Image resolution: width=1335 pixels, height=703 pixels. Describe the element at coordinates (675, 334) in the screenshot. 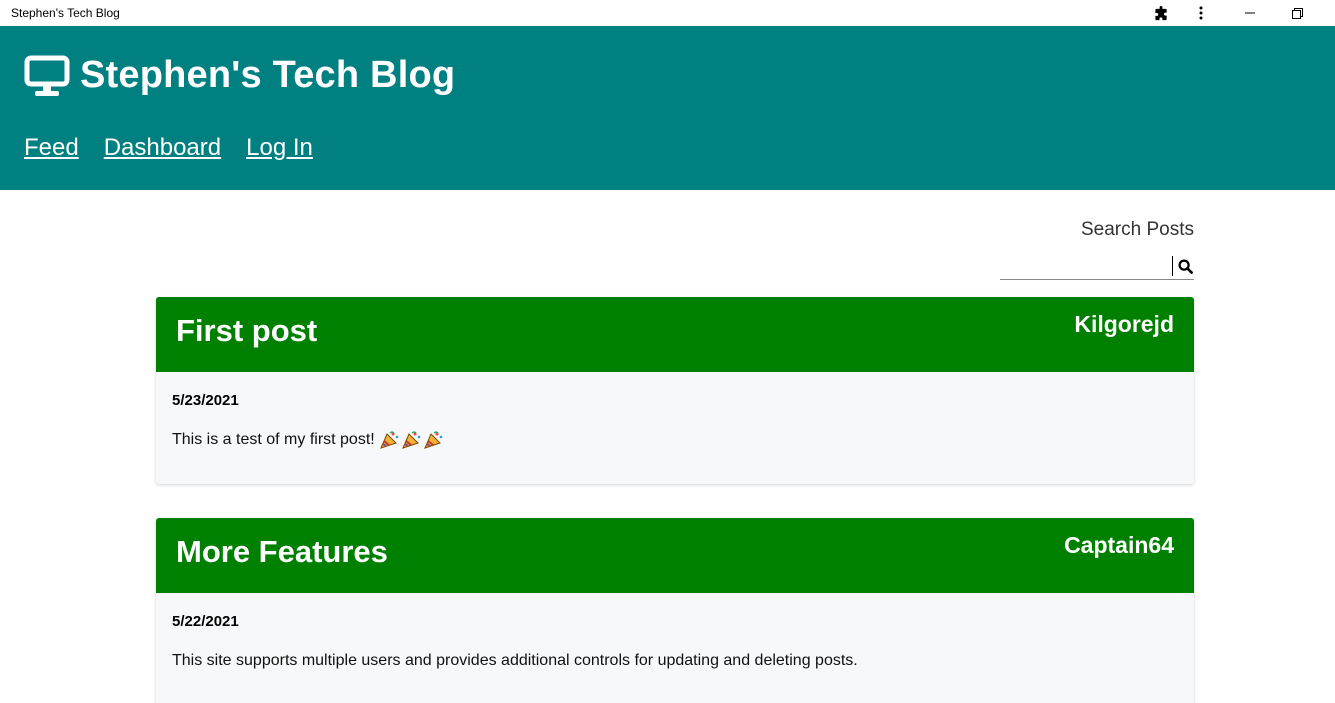

I see `post-header: First post Kilgorejd` at that location.